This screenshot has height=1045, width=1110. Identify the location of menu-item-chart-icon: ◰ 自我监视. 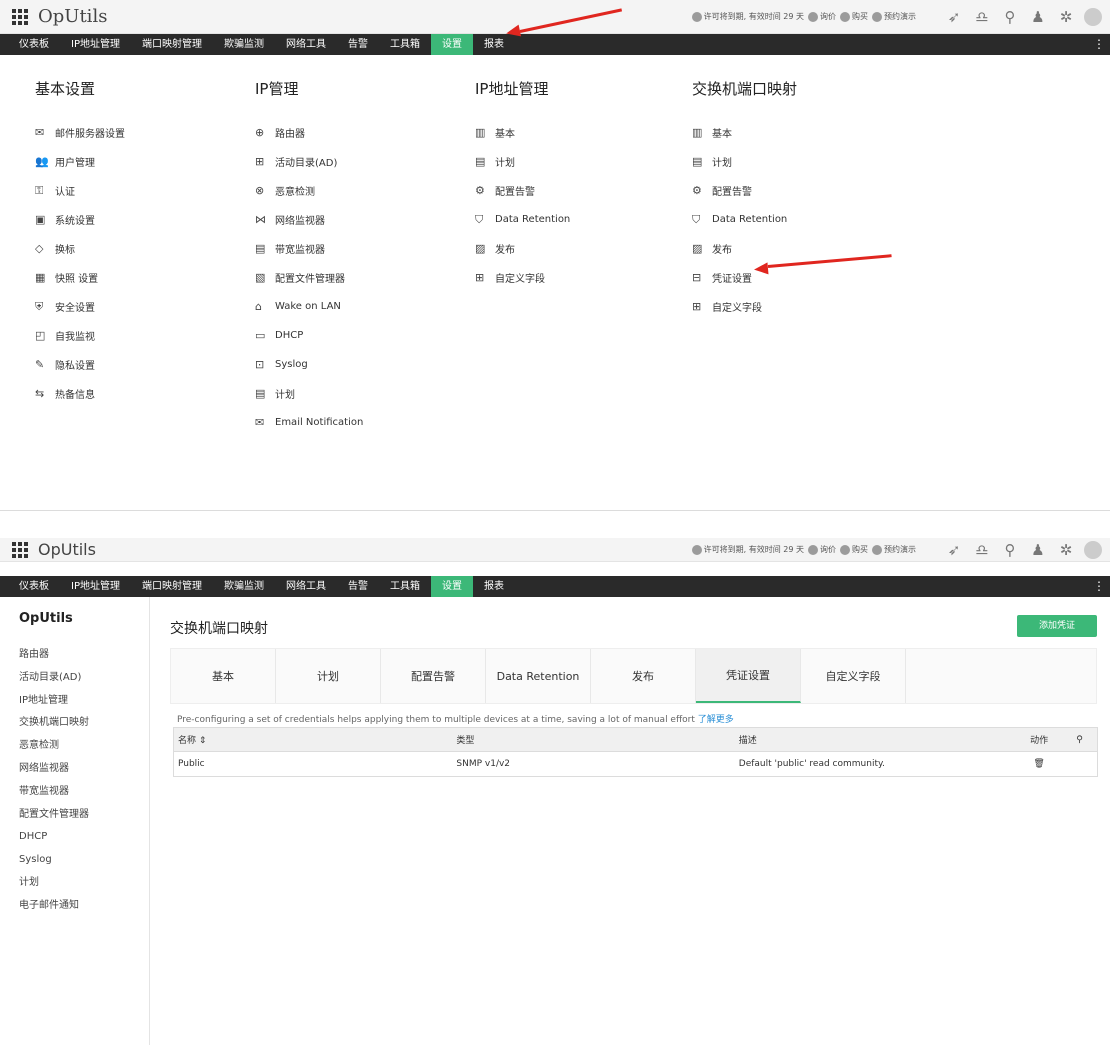
(80, 335).